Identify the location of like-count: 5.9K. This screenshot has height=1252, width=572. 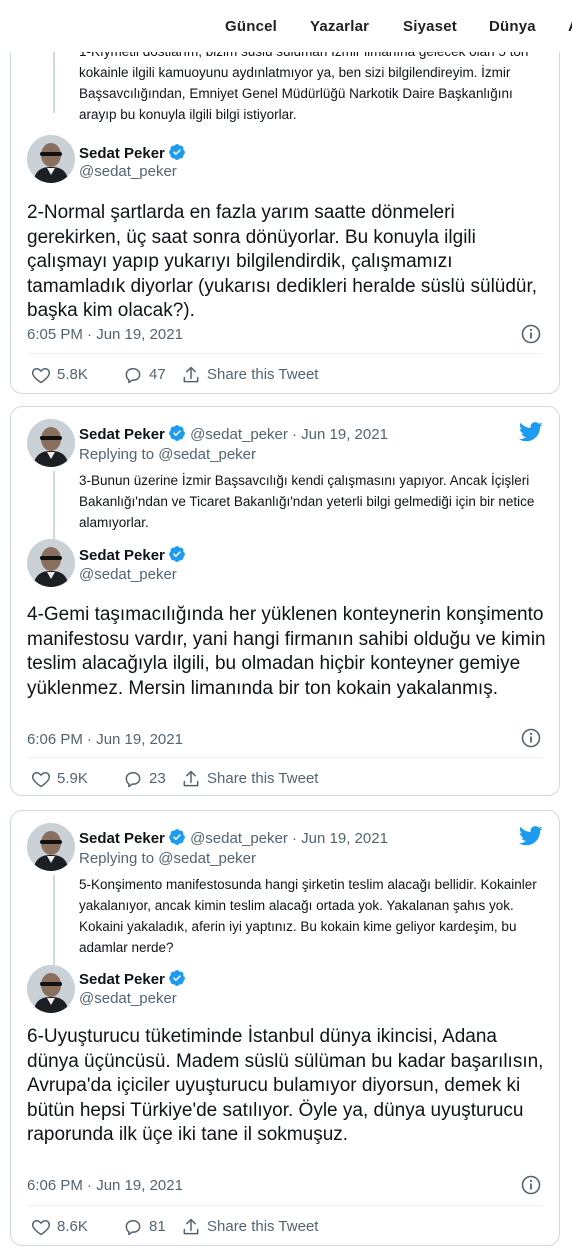
(72, 778).